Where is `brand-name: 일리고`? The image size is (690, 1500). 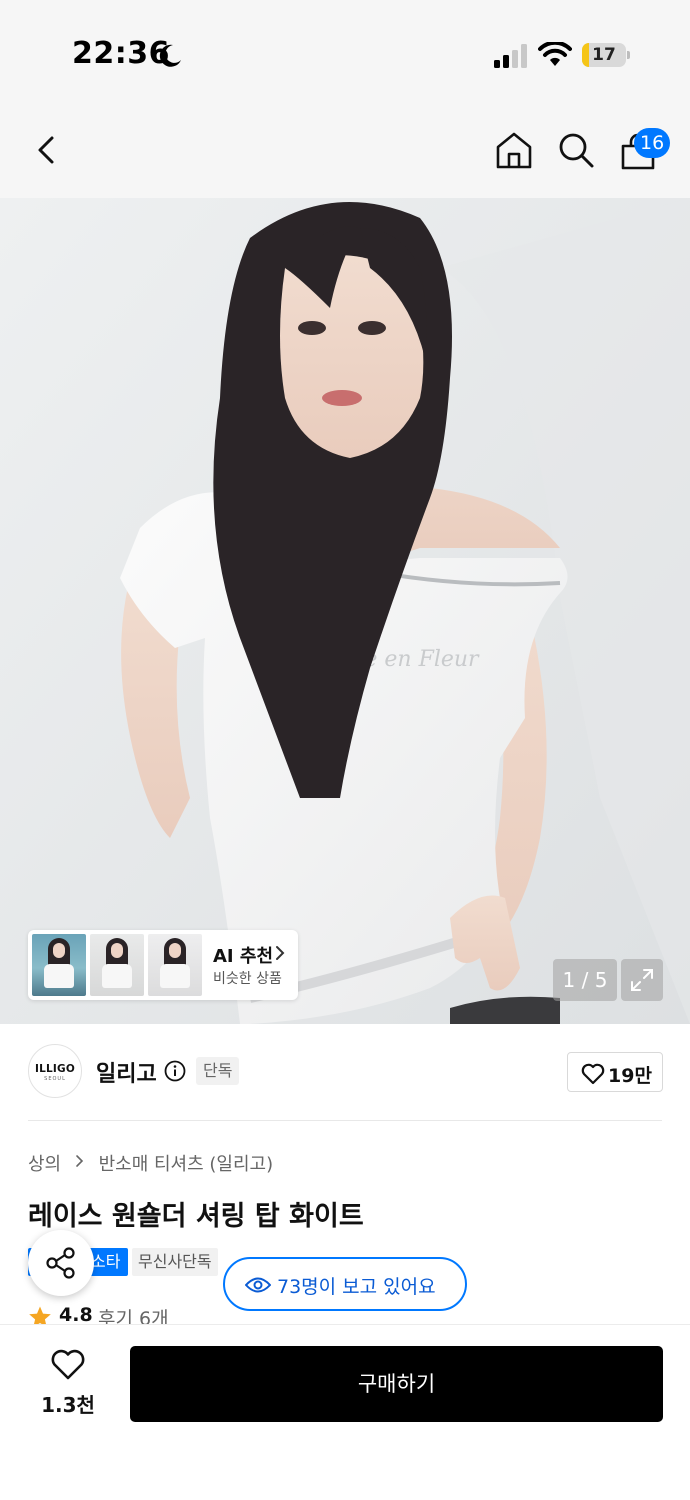
brand-name: 일리고 is located at coordinates (126, 1072).